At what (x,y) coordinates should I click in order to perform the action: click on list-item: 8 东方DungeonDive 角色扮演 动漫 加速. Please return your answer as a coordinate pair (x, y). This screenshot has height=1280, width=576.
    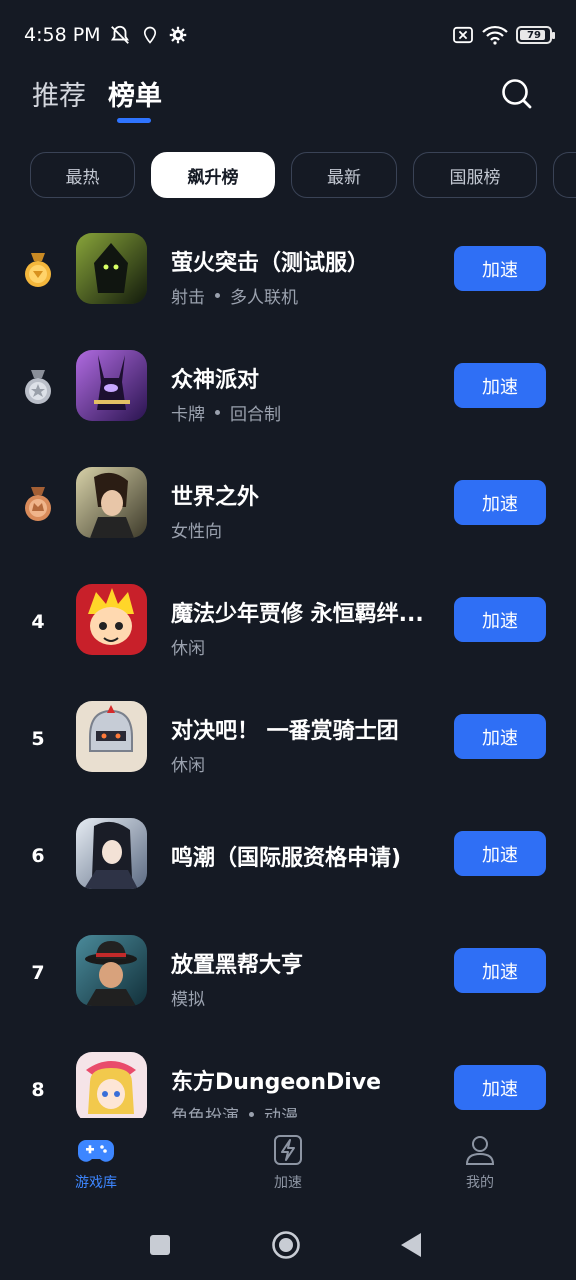
    Looking at the image, I should click on (288, 1085).